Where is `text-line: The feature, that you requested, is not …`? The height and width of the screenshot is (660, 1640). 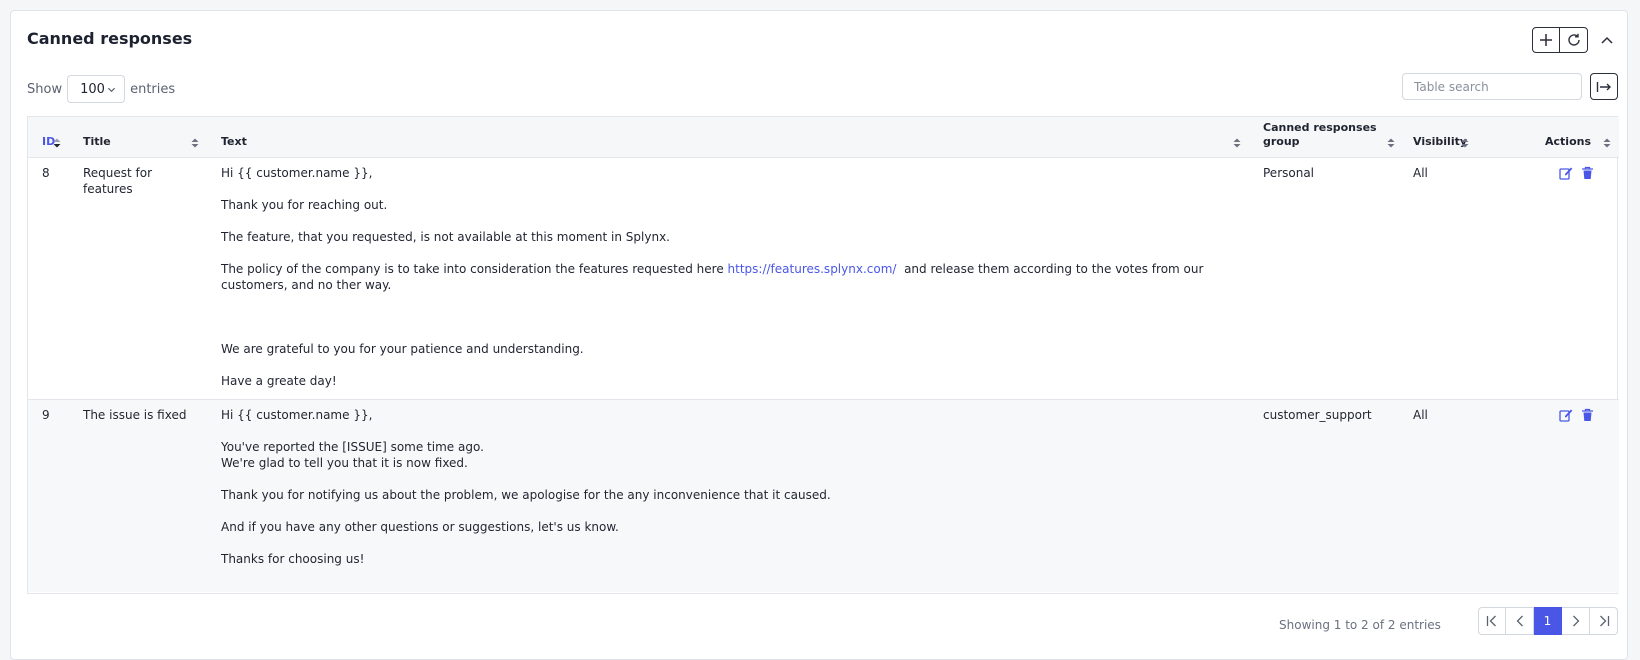 text-line: The feature, that you requested, is not … is located at coordinates (445, 236).